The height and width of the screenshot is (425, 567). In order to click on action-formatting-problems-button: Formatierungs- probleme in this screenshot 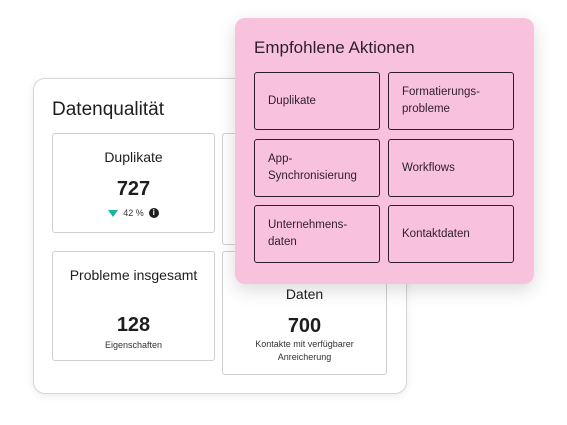, I will do `click(451, 101)`.